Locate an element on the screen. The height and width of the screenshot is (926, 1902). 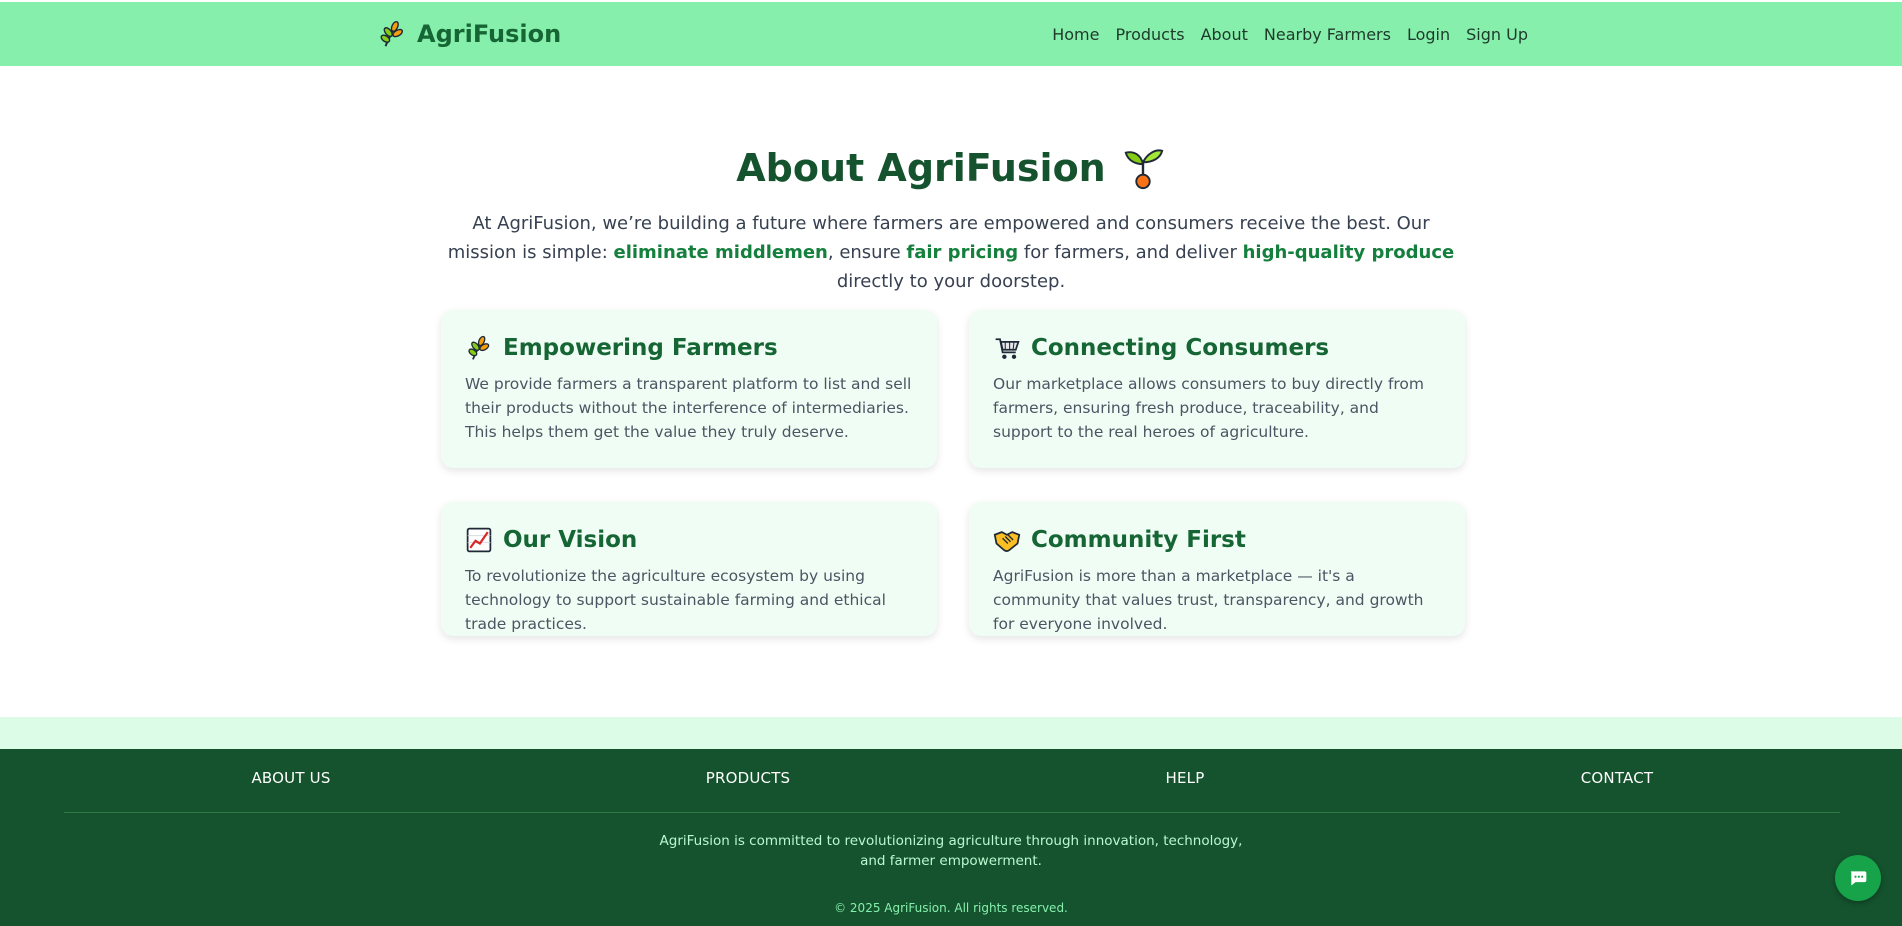
shopping-cart-icon is located at coordinates (1007, 348).